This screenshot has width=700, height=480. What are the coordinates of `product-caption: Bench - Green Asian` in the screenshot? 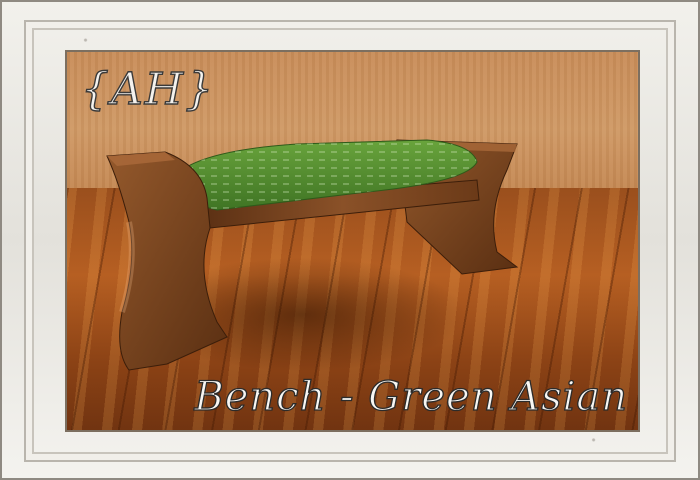 It's located at (411, 396).